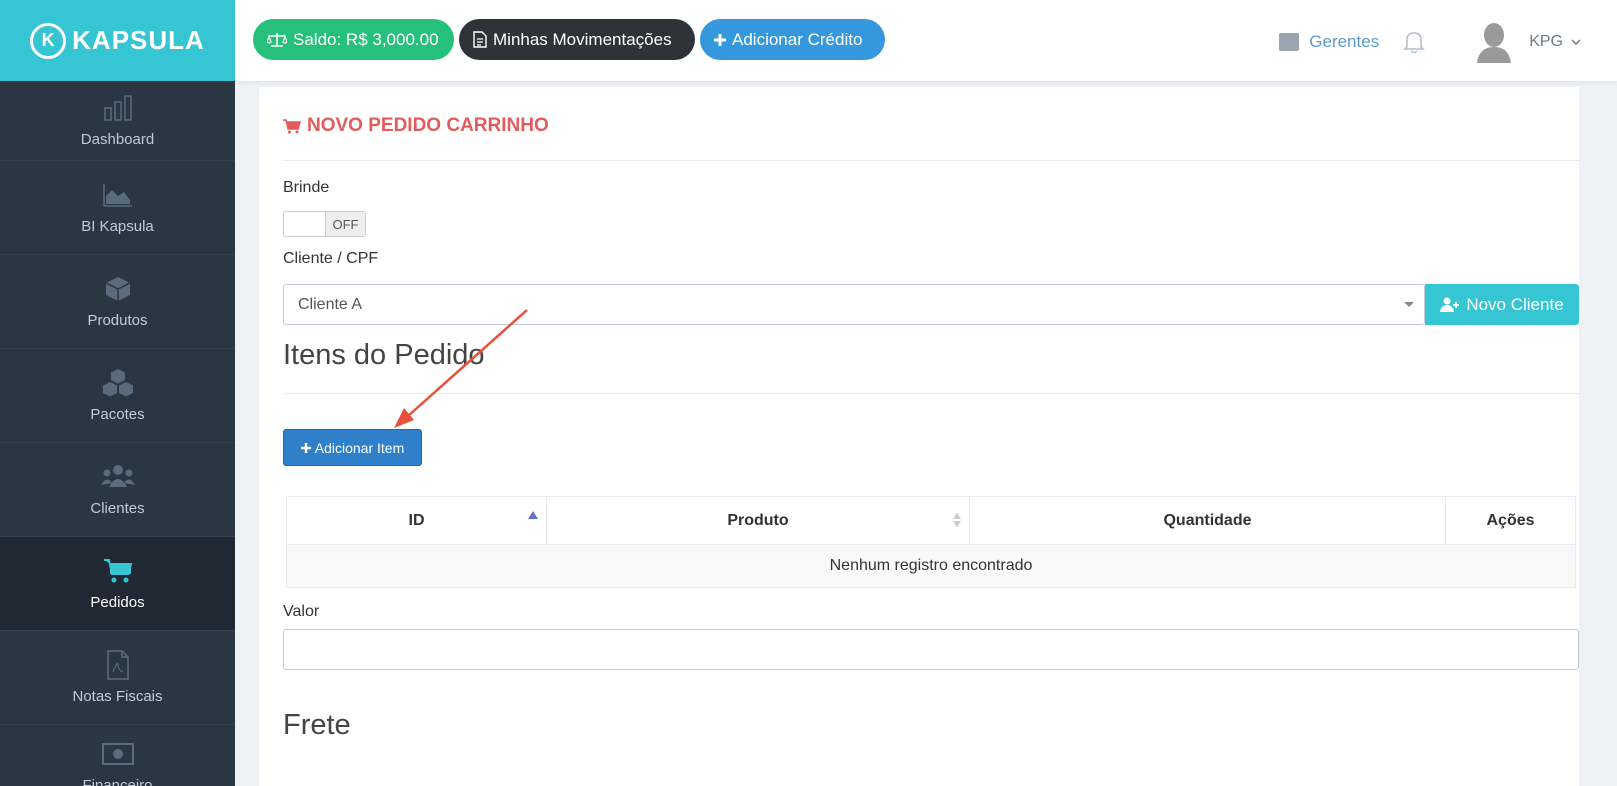  I want to click on cliente-selected-value: Cliente A, so click(330, 304).